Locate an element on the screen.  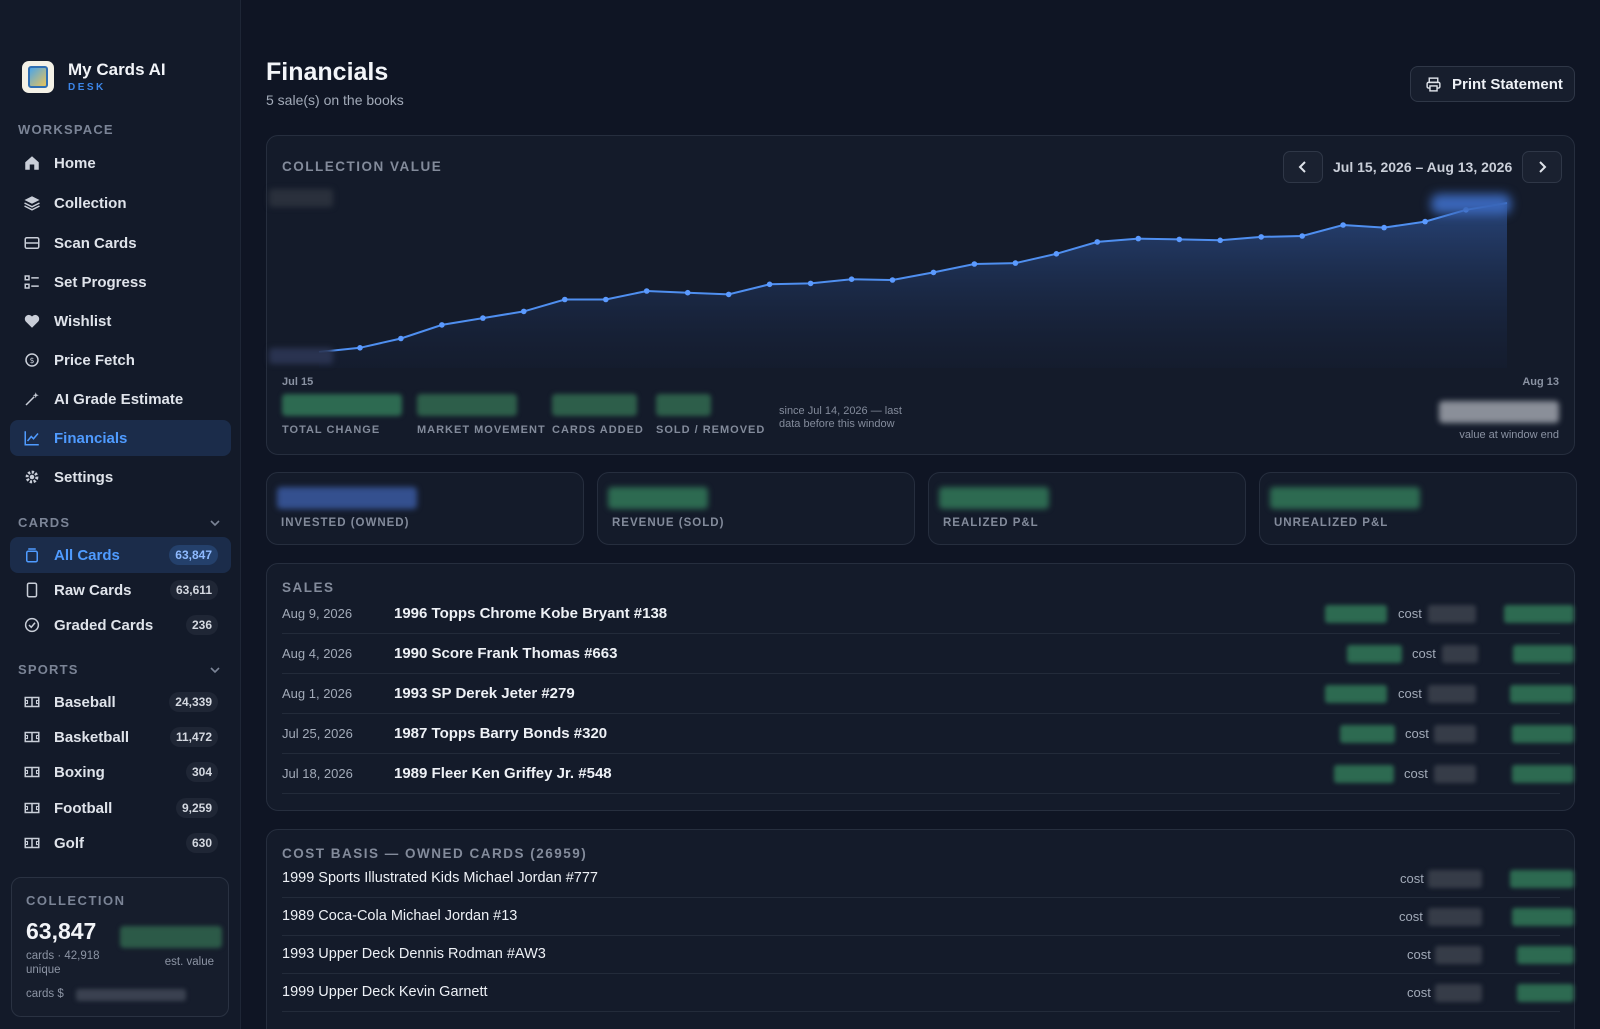
nav-label: All Cards is located at coordinates (87, 555).